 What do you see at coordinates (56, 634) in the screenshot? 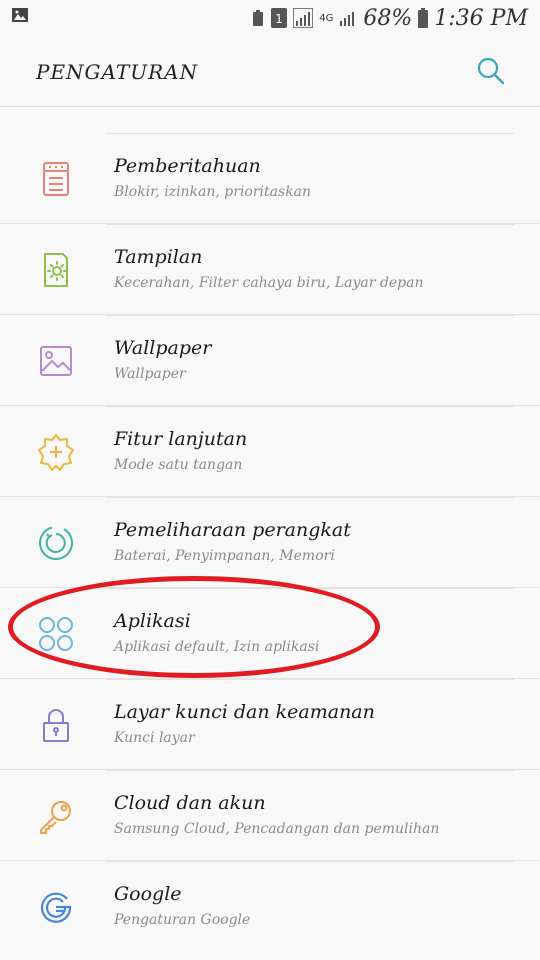
I see `apps-icon` at bounding box center [56, 634].